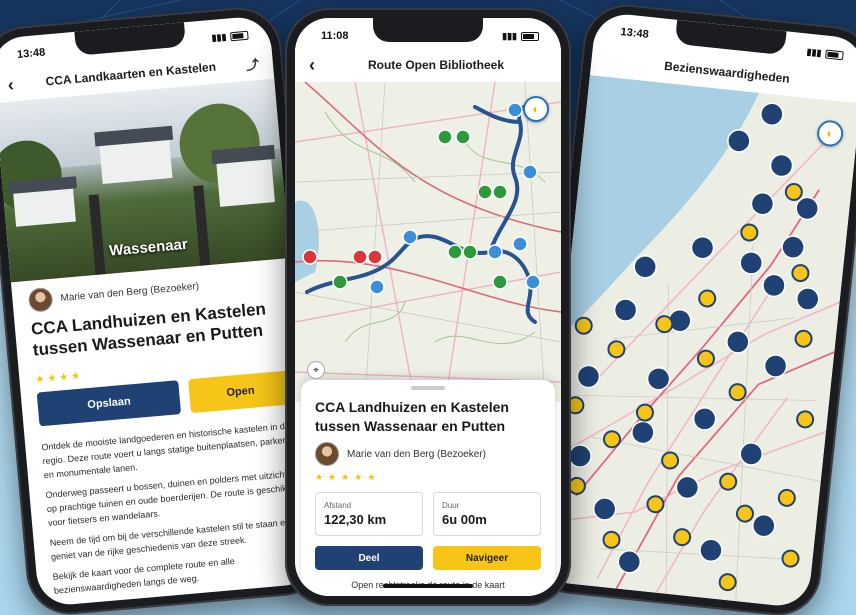 This screenshot has height=615, width=856. Describe the element at coordinates (451, 505) in the screenshot. I see `duration-label: Duur` at that location.